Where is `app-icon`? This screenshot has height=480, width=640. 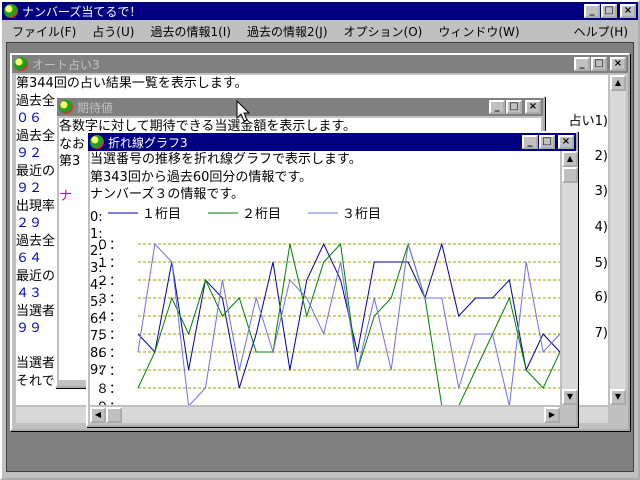 app-icon is located at coordinates (11, 11).